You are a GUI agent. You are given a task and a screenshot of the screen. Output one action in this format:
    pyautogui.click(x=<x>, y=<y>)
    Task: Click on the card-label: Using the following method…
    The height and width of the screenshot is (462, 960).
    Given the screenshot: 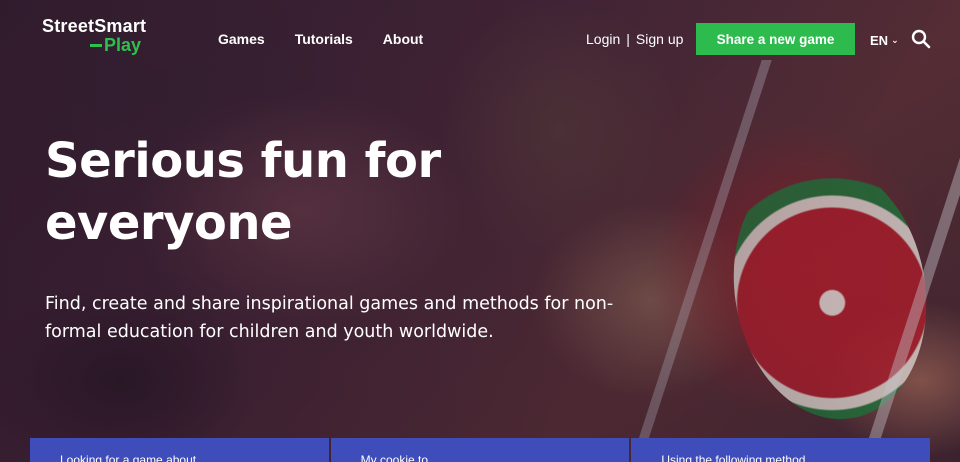 What is the action you would take?
    pyautogui.click(x=739, y=457)
    